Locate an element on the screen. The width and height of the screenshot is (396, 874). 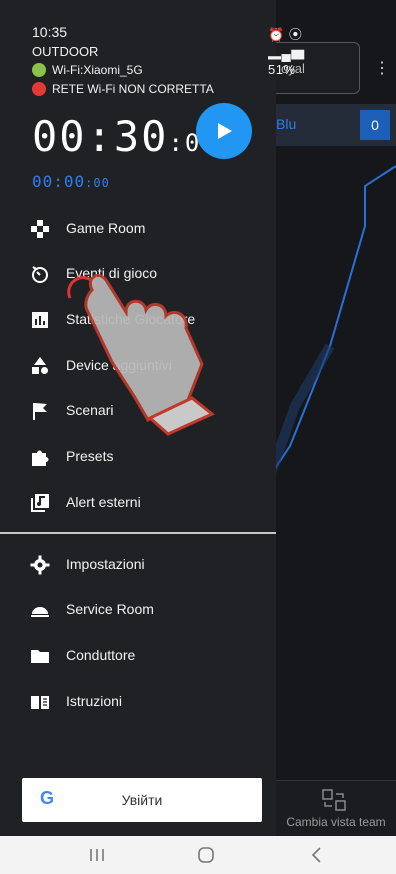
play-icon is located at coordinates (225, 131).